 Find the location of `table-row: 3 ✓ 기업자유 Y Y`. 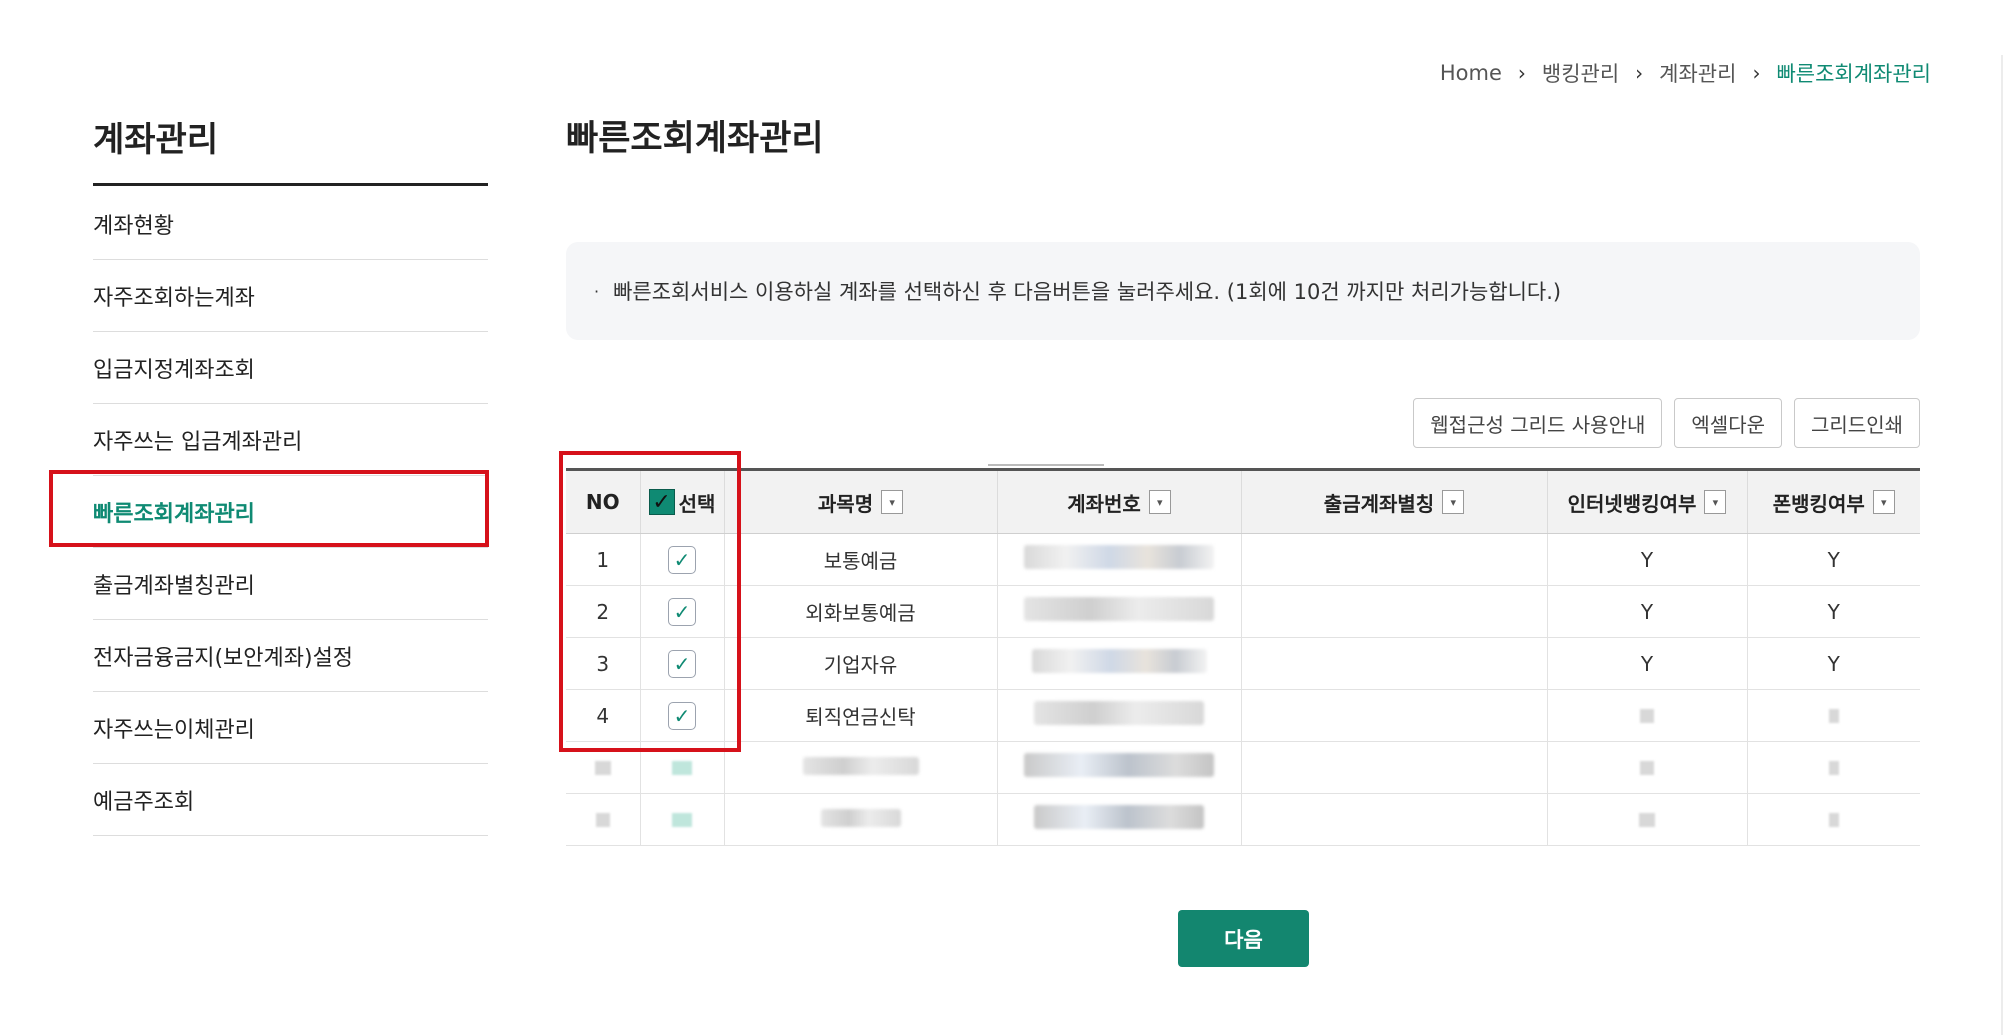

table-row: 3 ✓ 기업자유 Y Y is located at coordinates (1243, 663).